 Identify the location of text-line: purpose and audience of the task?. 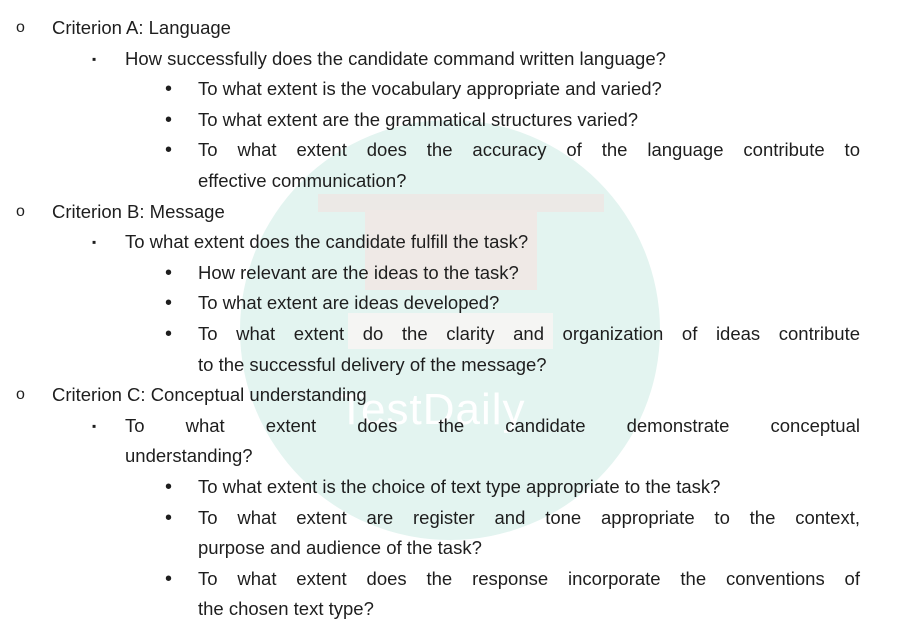
(340, 548).